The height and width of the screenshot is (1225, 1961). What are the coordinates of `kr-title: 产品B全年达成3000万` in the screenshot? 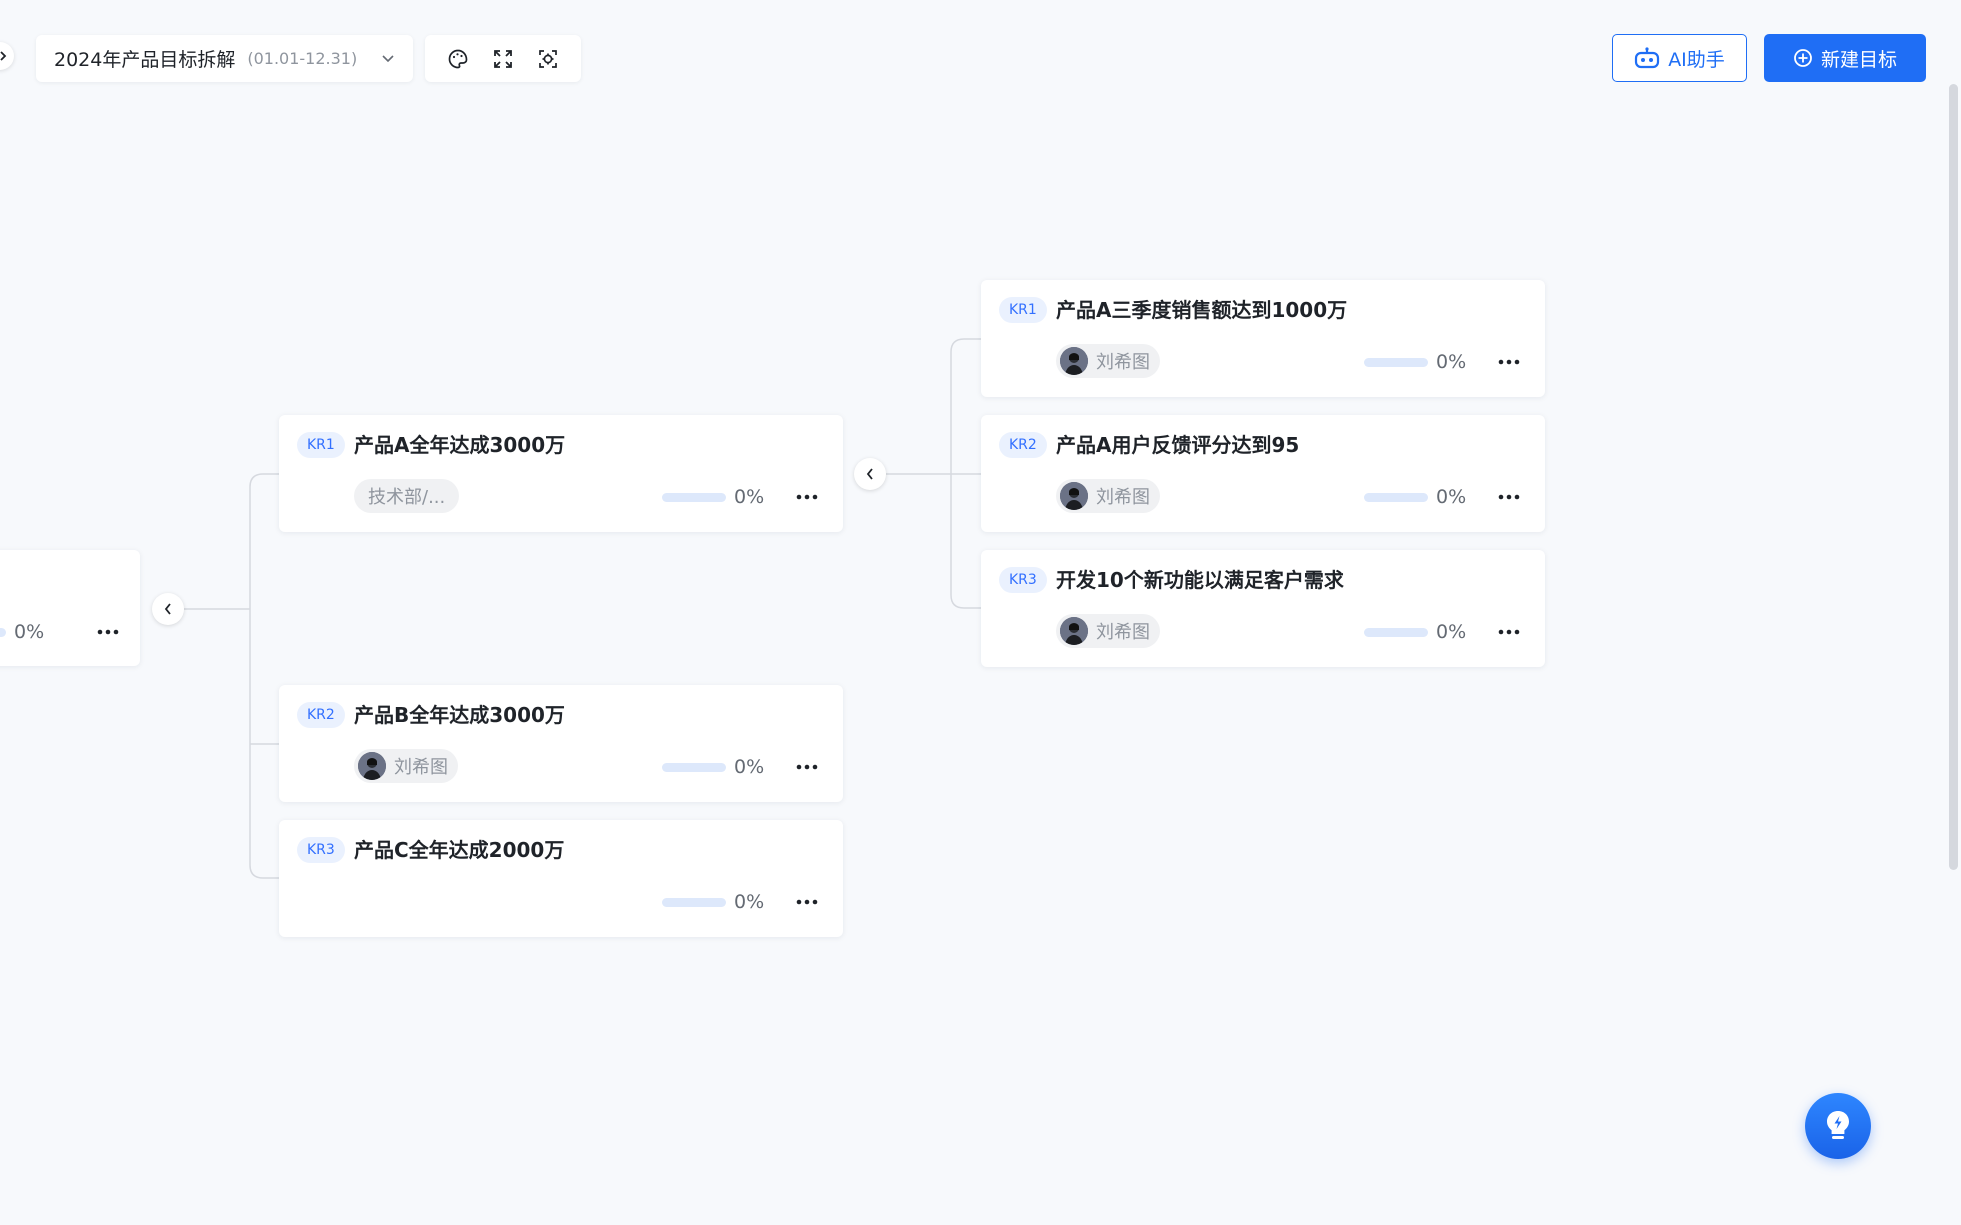 It's located at (459, 715).